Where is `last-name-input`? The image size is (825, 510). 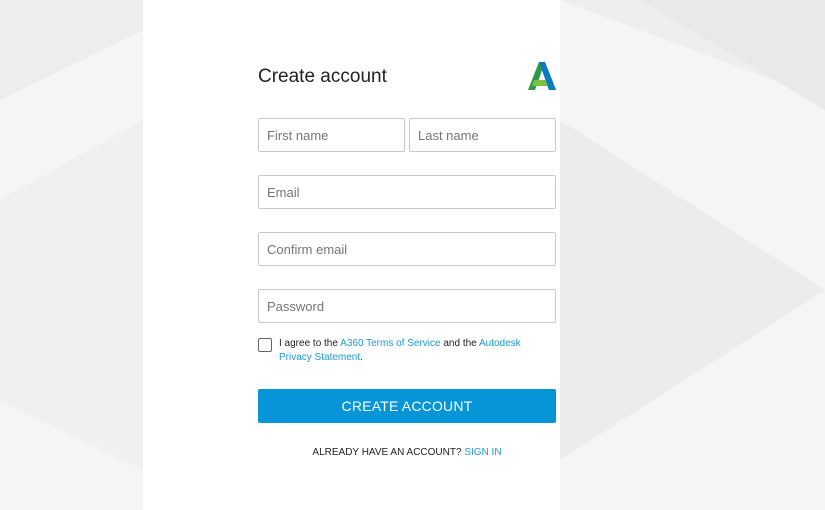
last-name-input is located at coordinates (482, 135).